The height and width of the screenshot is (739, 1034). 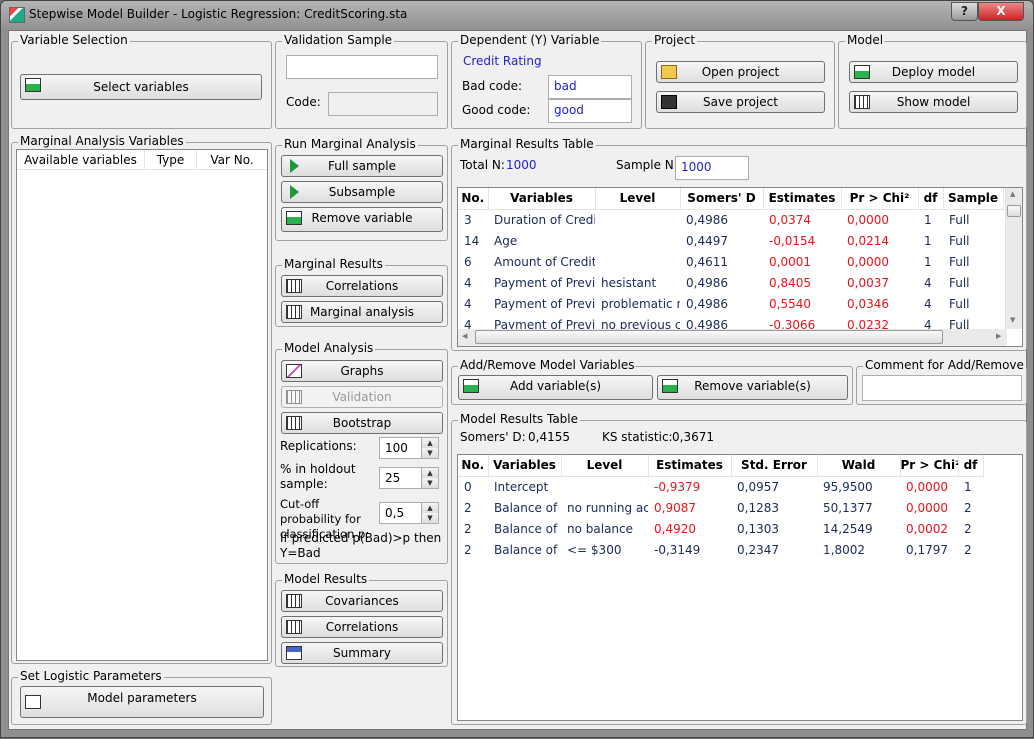 What do you see at coordinates (362, 67) in the screenshot?
I see `validation-variable-field` at bounding box center [362, 67].